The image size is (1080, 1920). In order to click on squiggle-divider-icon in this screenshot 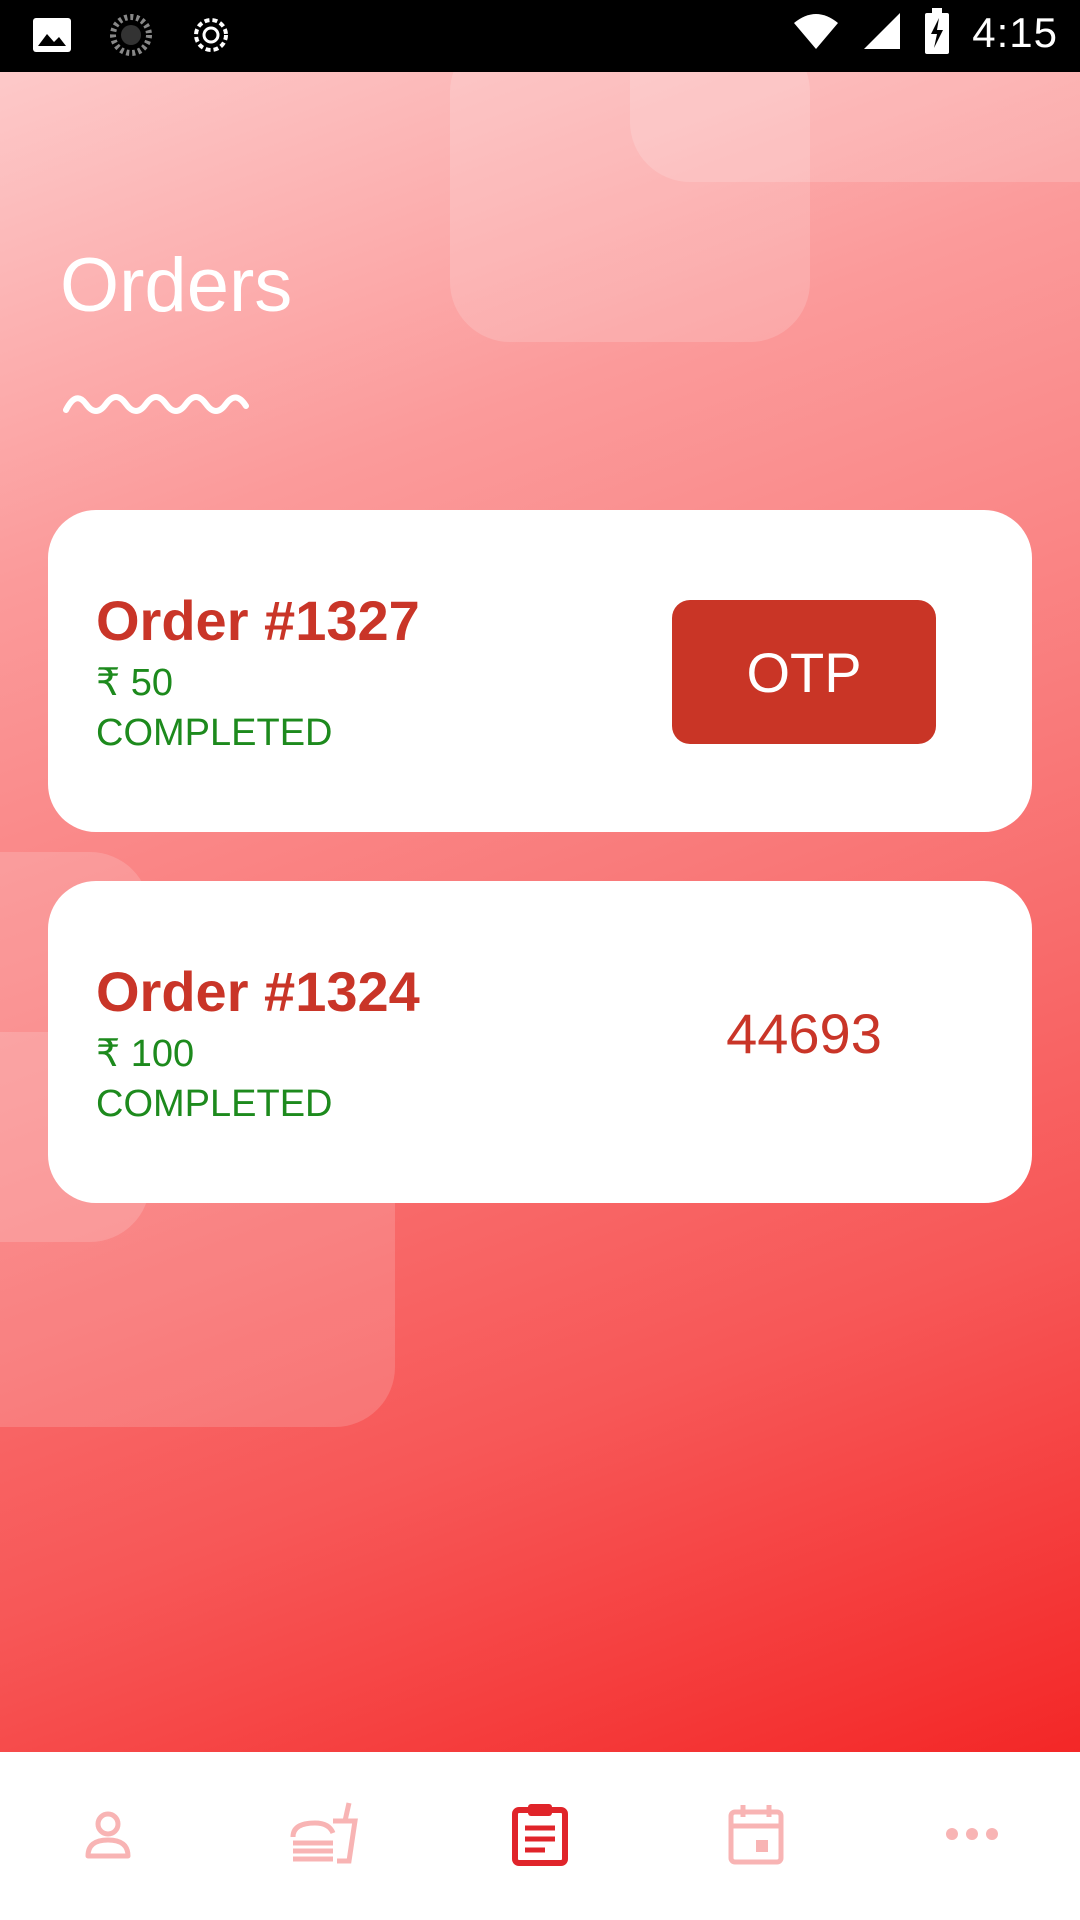, I will do `click(156, 404)`.